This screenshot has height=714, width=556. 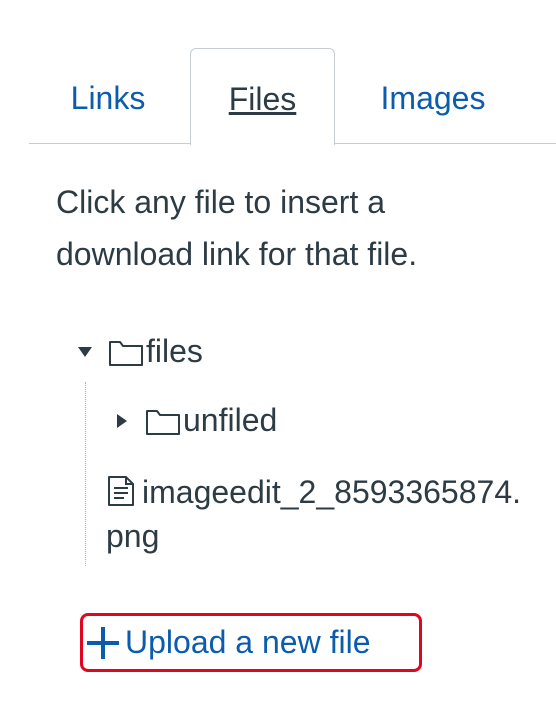 I want to click on folder-label: files, so click(x=174, y=351).